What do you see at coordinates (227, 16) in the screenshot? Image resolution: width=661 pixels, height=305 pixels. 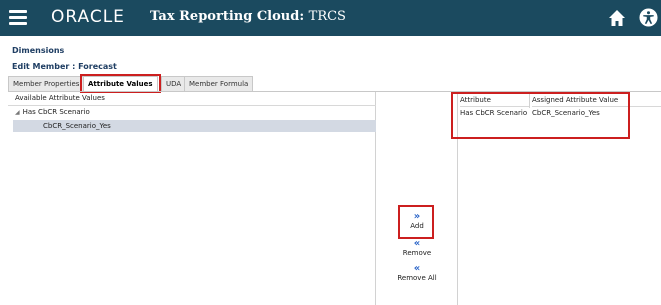 I see `app-name: Tax Reporting Cloud:` at bounding box center [227, 16].